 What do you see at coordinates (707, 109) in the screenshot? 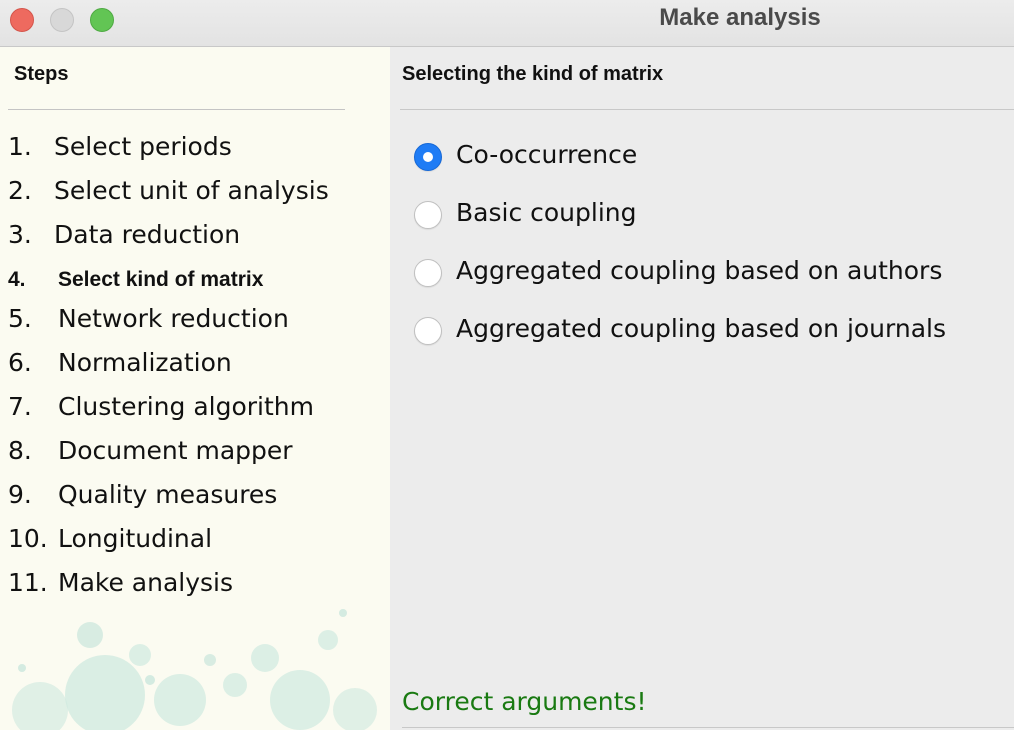
I see `content-divider` at bounding box center [707, 109].